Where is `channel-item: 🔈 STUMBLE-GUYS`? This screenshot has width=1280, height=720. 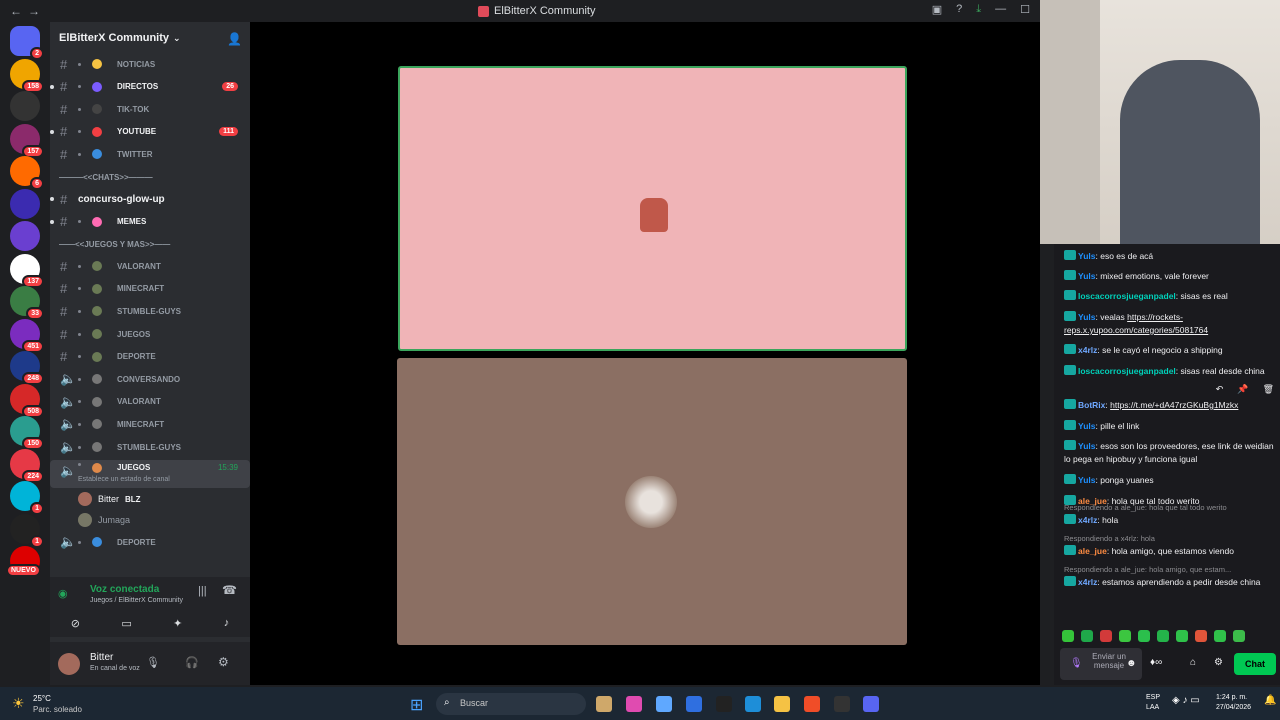 channel-item: 🔈 STUMBLE-GUYS is located at coordinates (150, 447).